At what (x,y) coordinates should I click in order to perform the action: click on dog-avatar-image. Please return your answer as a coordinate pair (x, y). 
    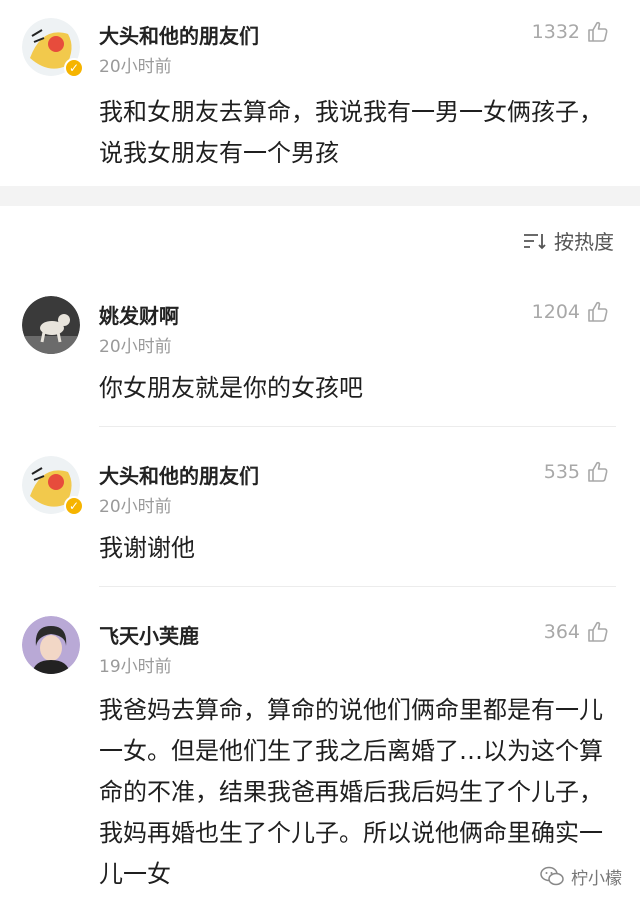
    Looking at the image, I should click on (51, 325).